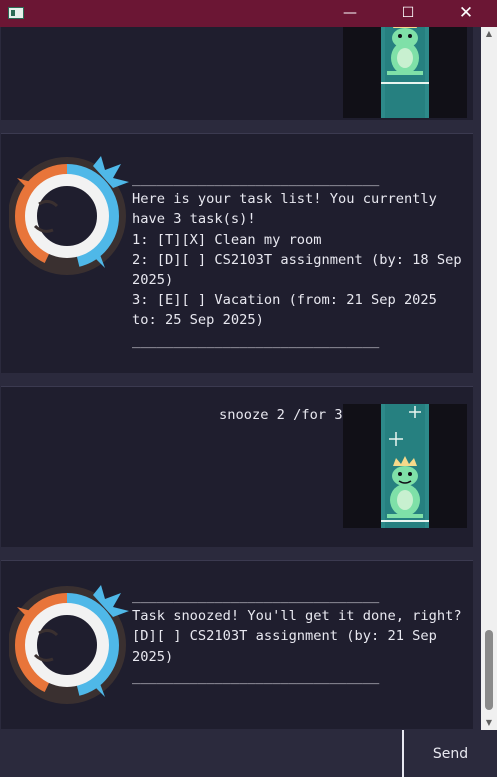  Describe the element at coordinates (281, 415) in the screenshot. I see `user-message-text: snooze 2 /for 3` at that location.